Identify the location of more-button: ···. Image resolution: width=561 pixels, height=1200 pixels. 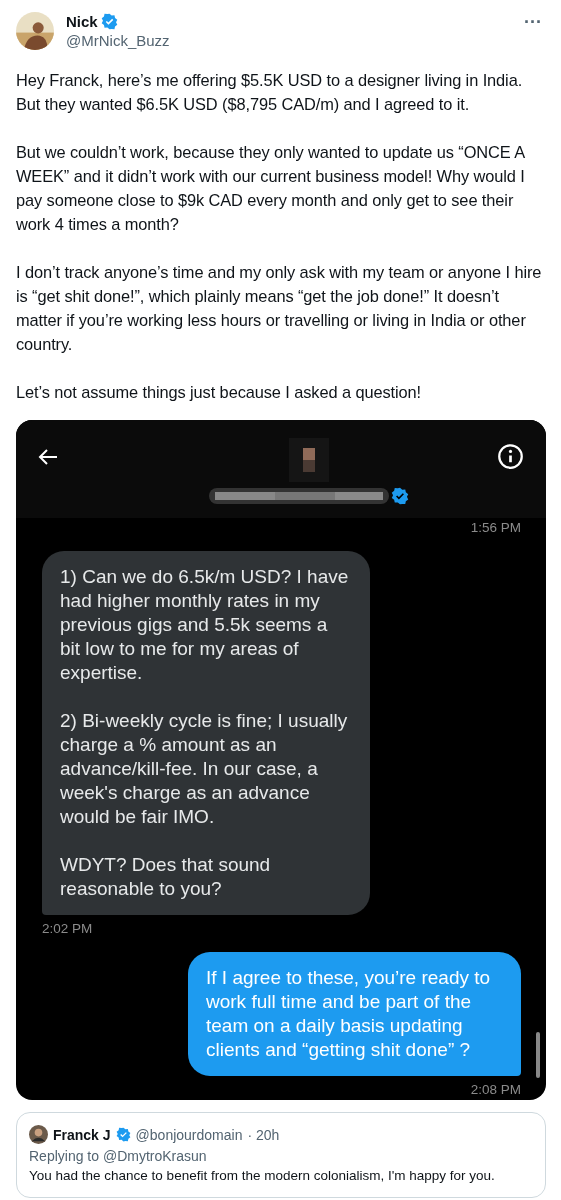
(533, 22).